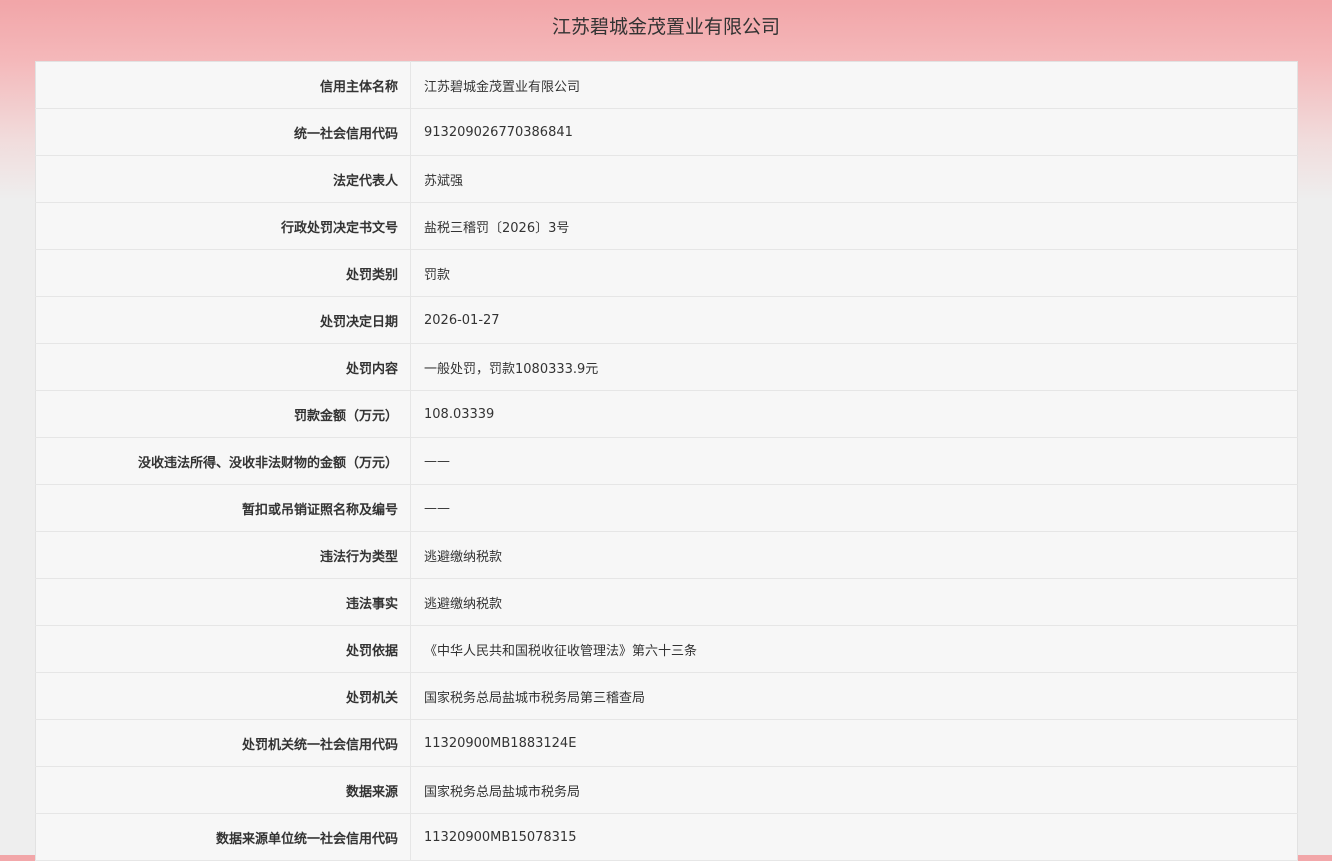 The image size is (1332, 861). Describe the element at coordinates (223, 837) in the screenshot. I see `row-label-data-source-credit-code: 数据来源单位统一社会信用代码` at that location.